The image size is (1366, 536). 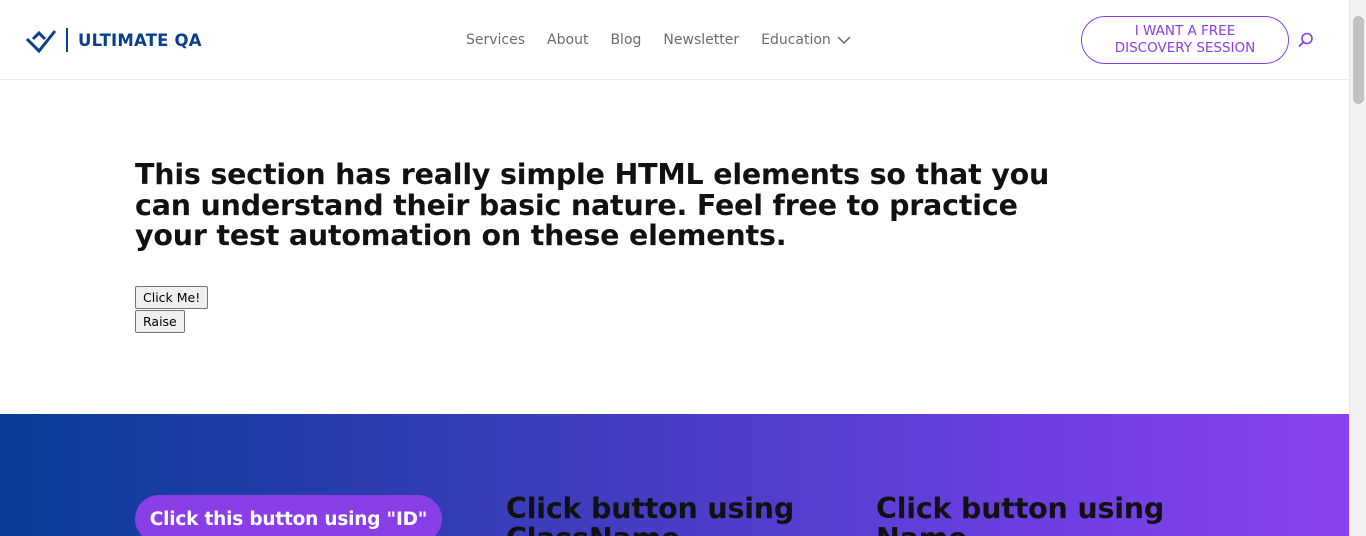 I want to click on ultimate-qa-logo: ULTIMATE QA, so click(x=113, y=40).